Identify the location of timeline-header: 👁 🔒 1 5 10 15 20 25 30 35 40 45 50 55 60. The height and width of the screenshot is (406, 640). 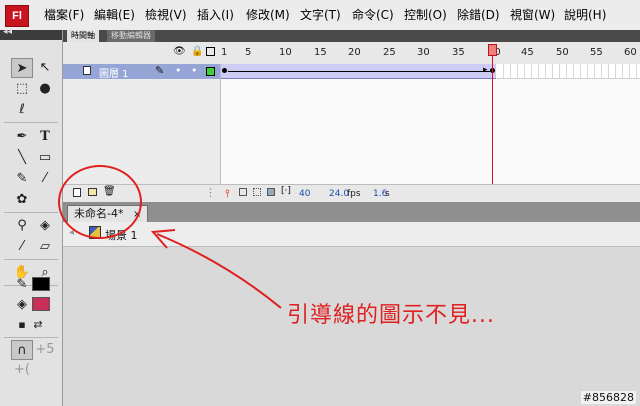
(351, 53).